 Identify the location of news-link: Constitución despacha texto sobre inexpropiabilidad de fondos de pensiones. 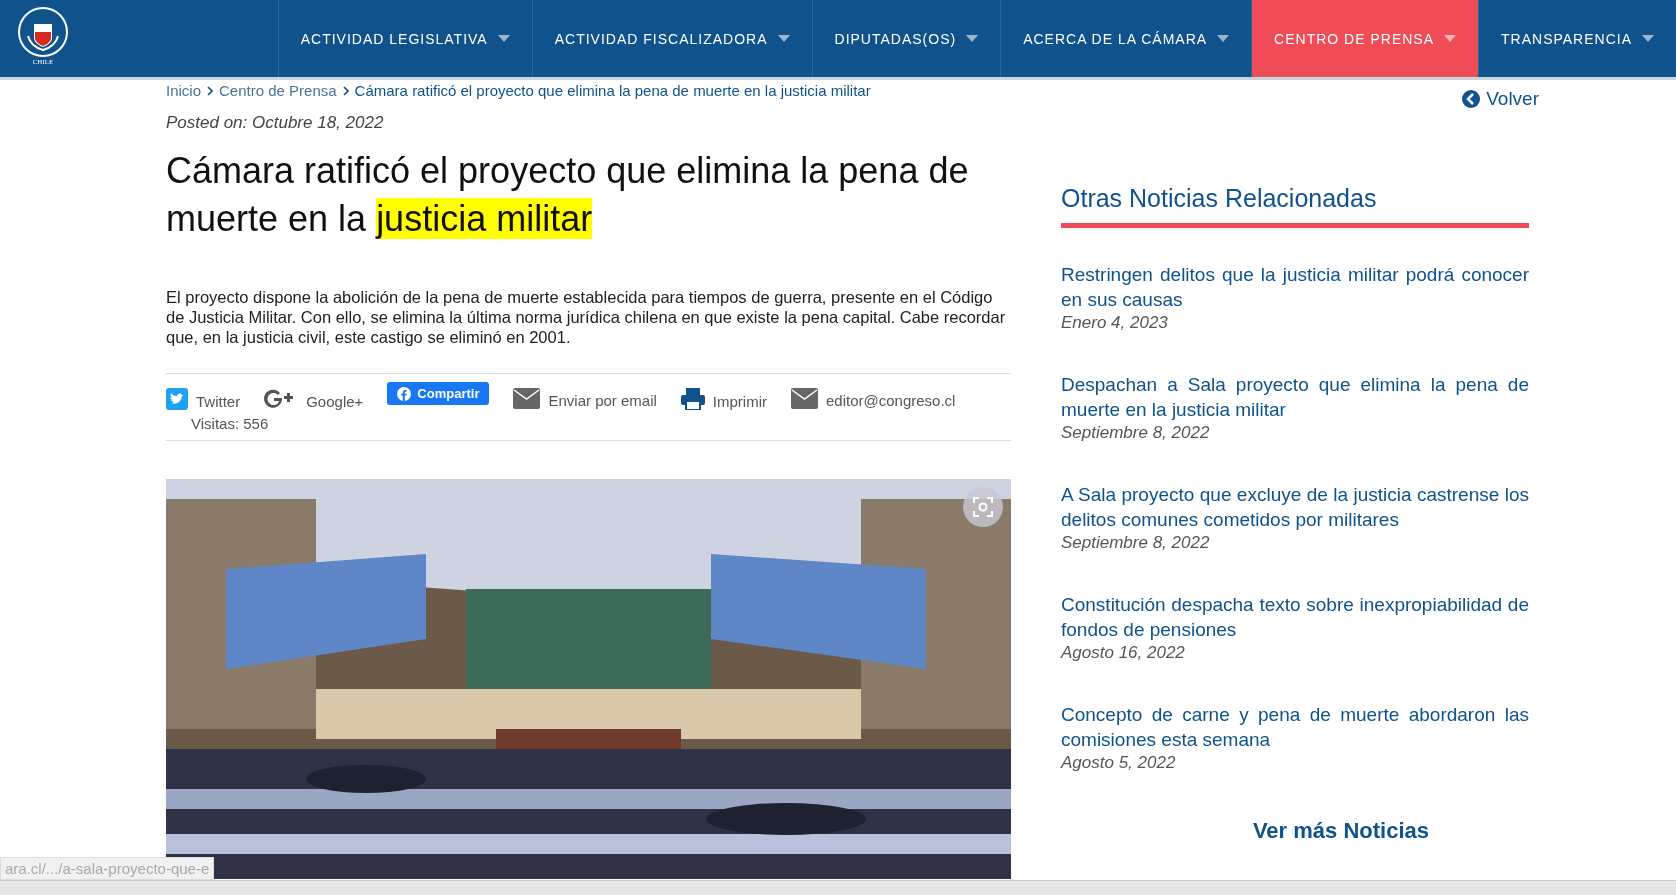
(1295, 617).